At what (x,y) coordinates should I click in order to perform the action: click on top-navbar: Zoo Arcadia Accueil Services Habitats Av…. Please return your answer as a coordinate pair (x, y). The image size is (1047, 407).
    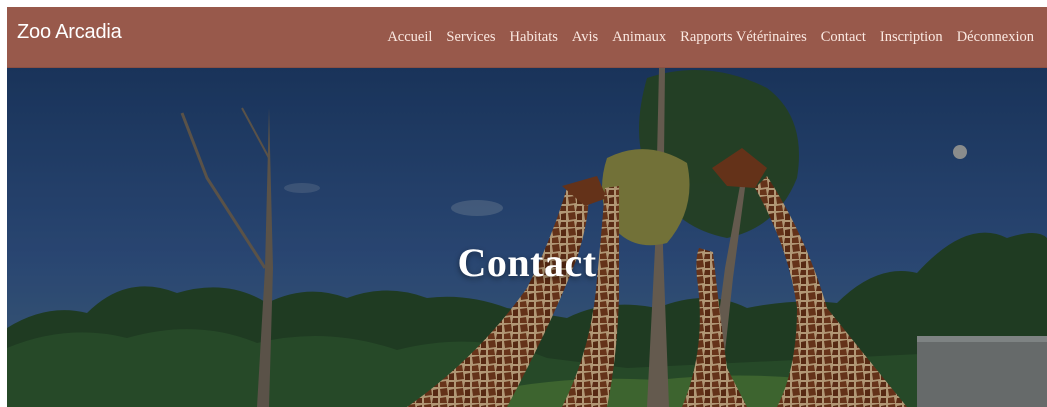
    Looking at the image, I should click on (527, 37).